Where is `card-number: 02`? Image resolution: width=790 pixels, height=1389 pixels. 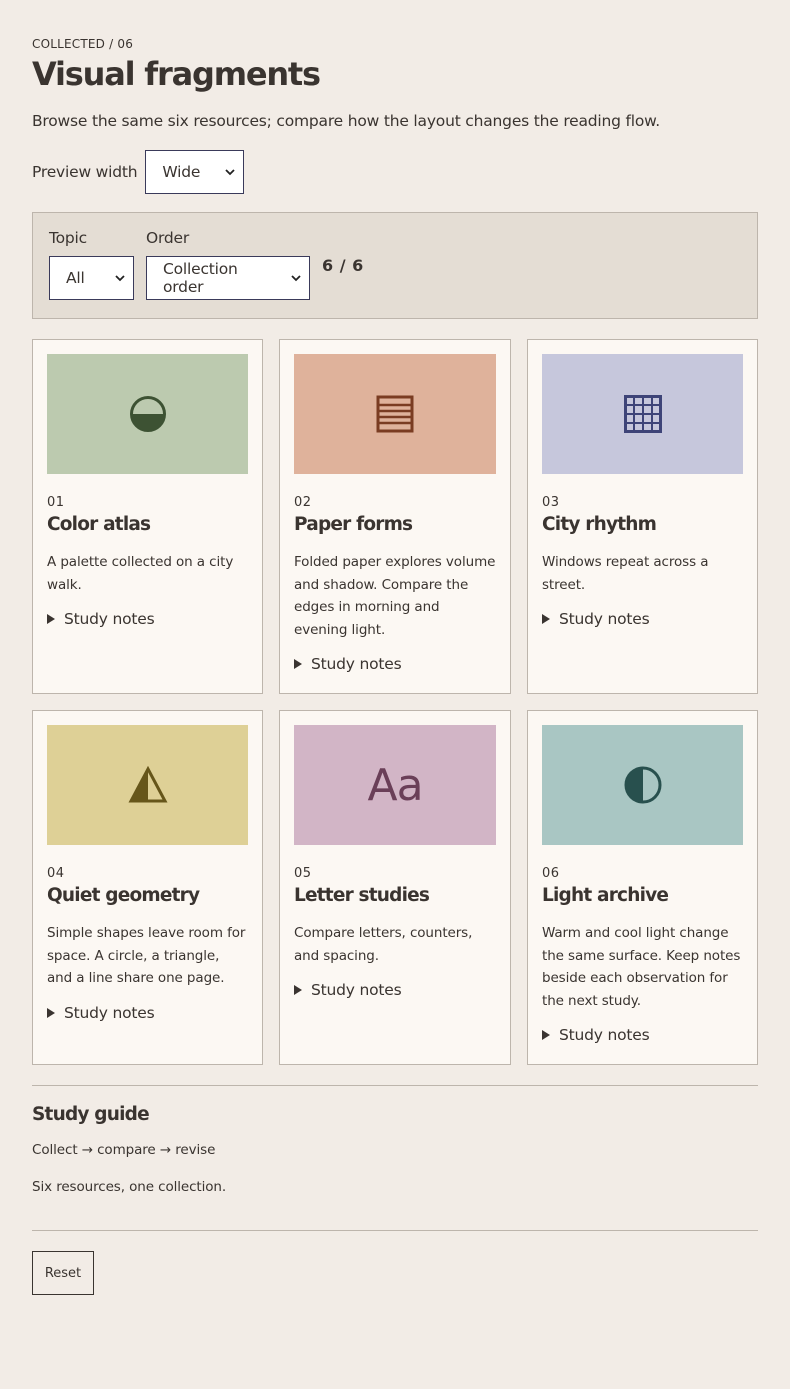 card-number: 02 is located at coordinates (303, 502).